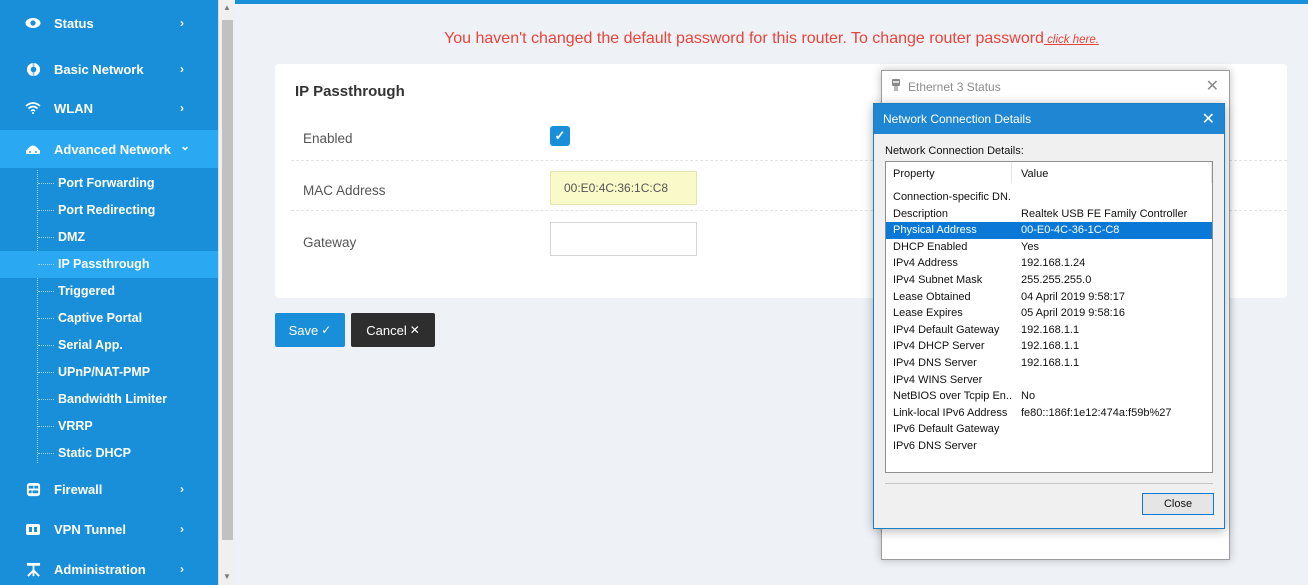 This screenshot has width=1308, height=585. Describe the element at coordinates (1049, 263) in the screenshot. I see `list-item: IPv4 Address 192.168.1.24` at that location.